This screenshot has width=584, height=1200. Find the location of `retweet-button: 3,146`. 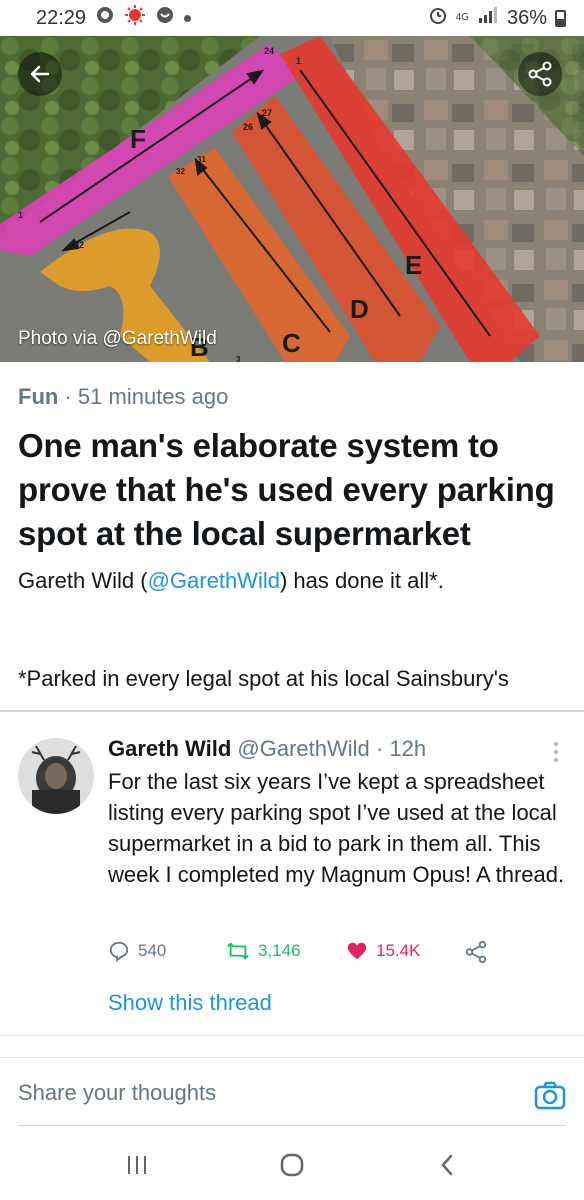

retweet-button: 3,146 is located at coordinates (263, 951).